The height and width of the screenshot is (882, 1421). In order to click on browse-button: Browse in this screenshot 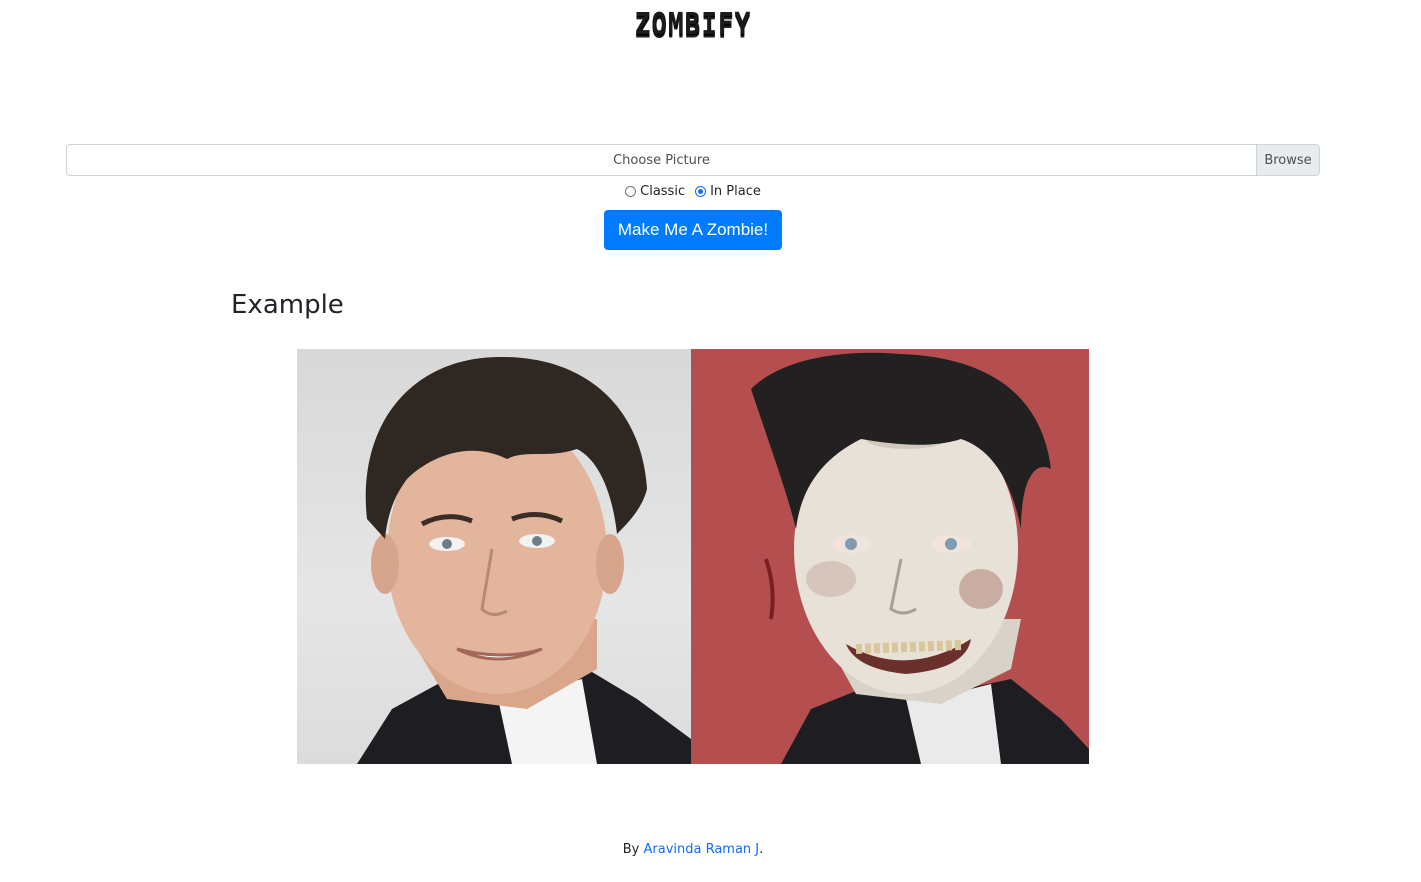, I will do `click(1287, 160)`.